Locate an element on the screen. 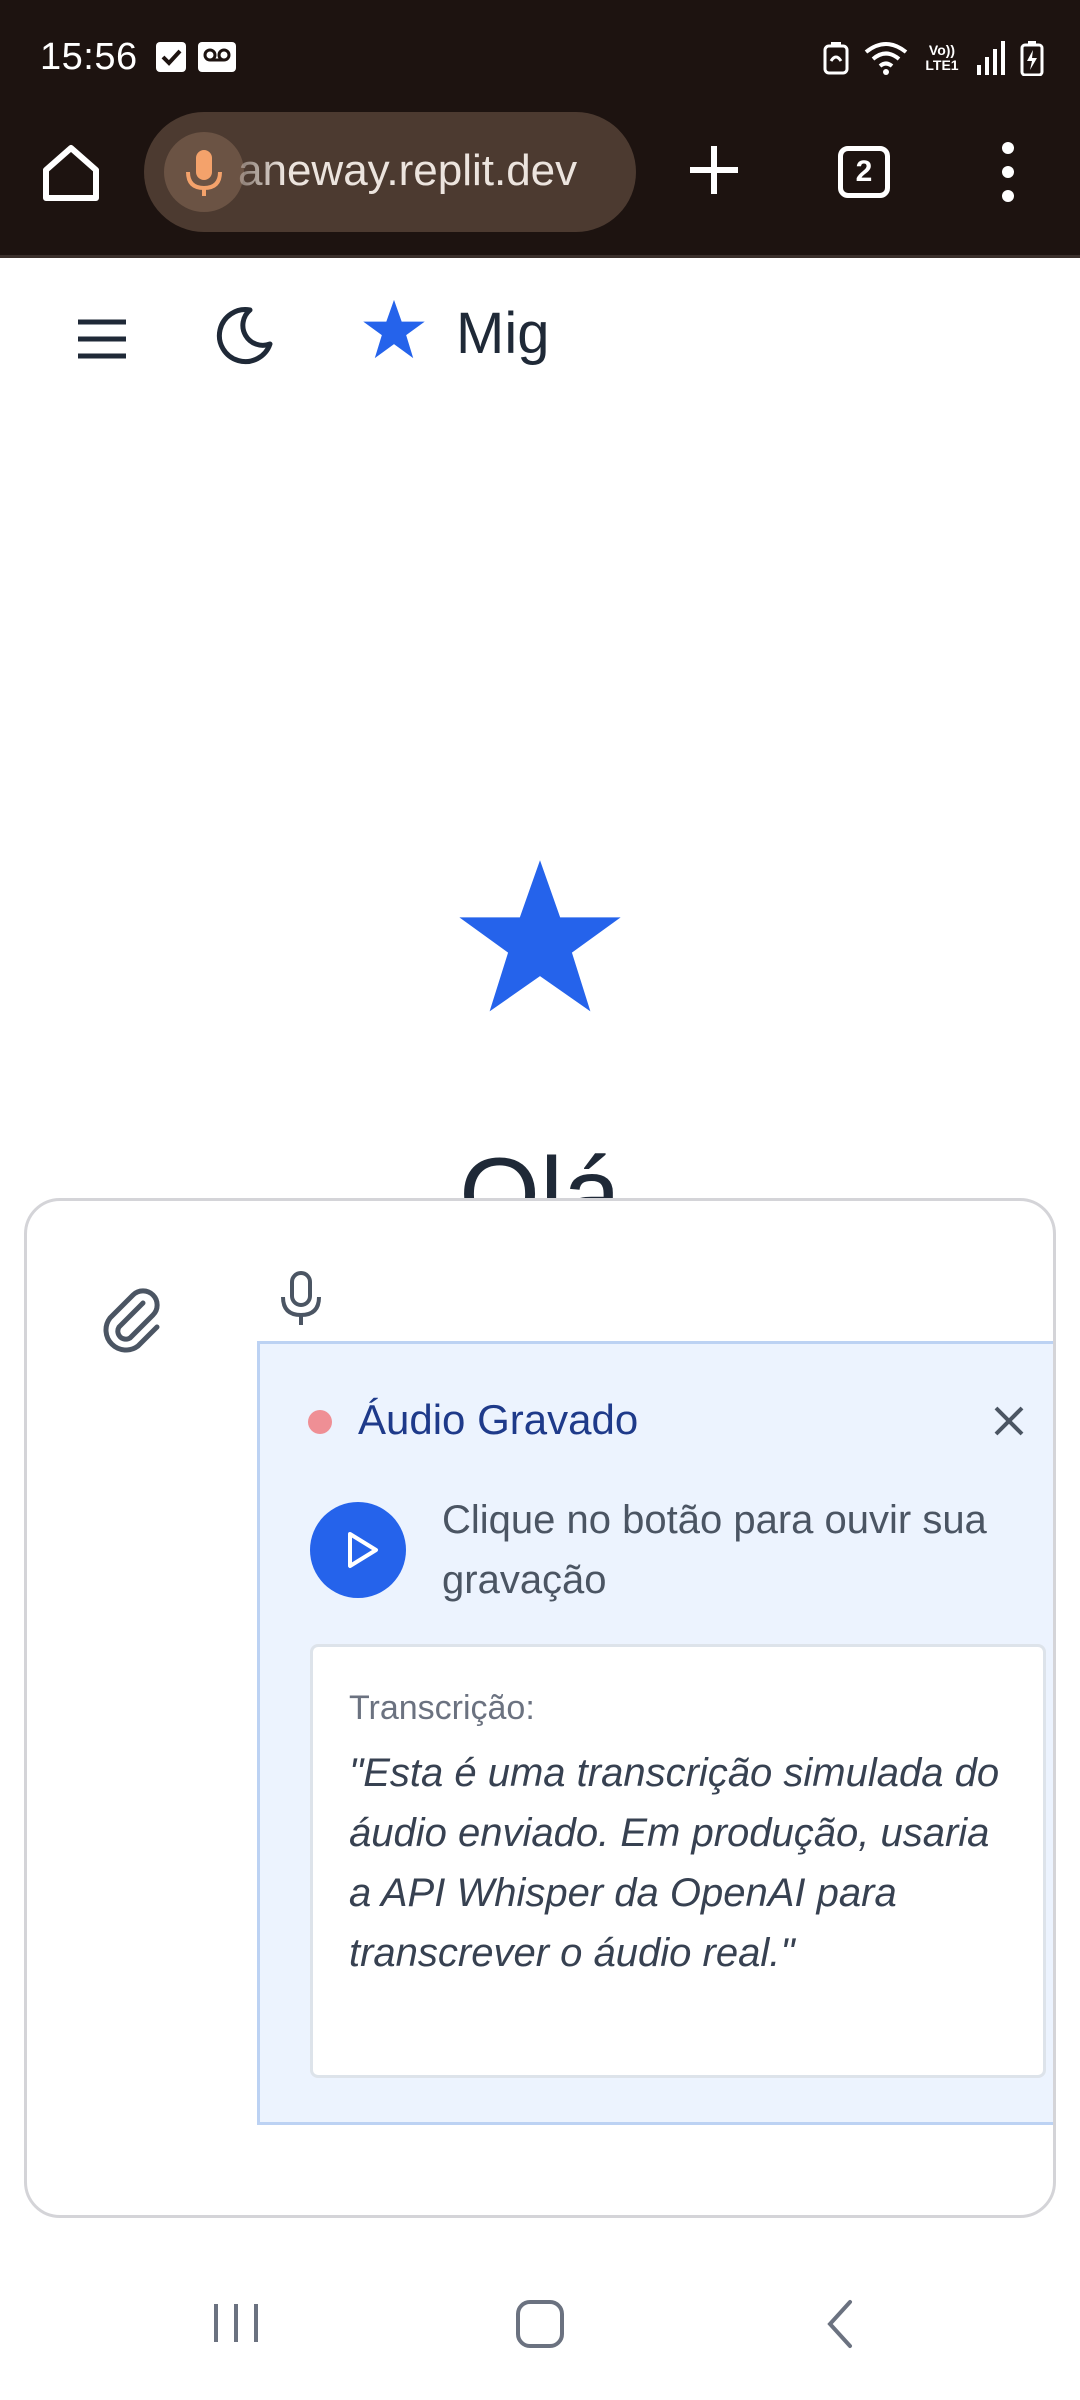 The image size is (1080, 2400). brand-name: Mig is located at coordinates (503, 333).